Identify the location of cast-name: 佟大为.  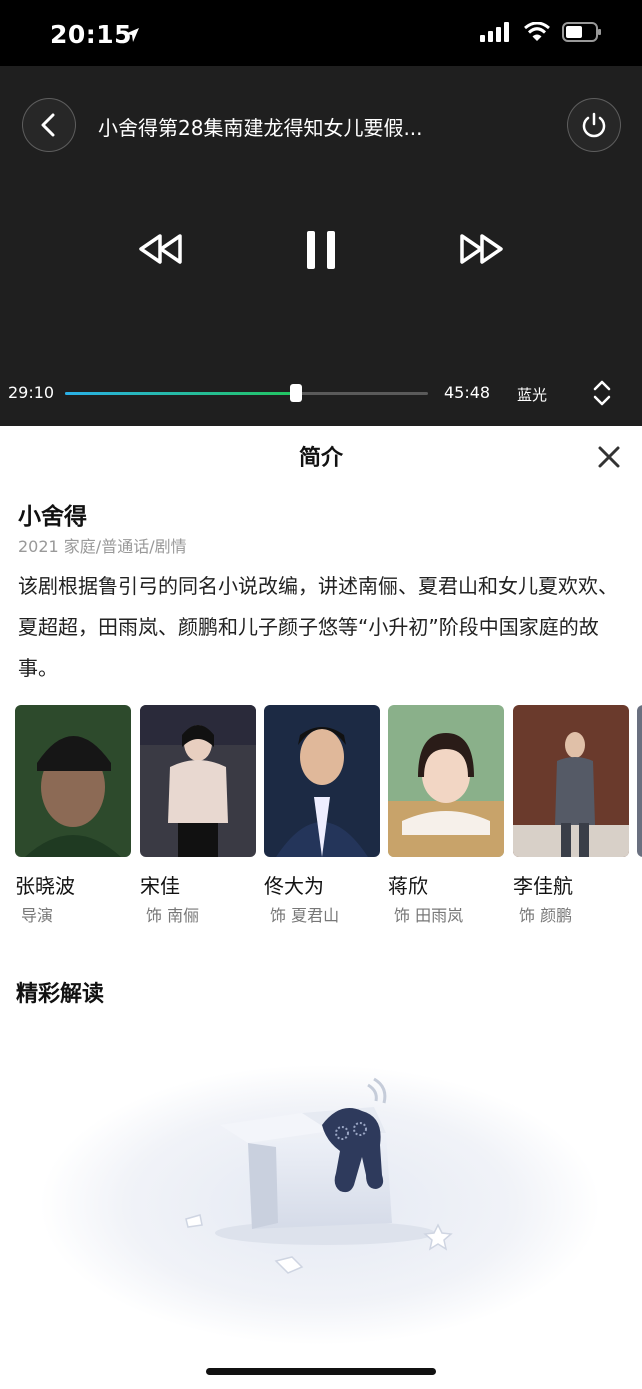
(294, 886).